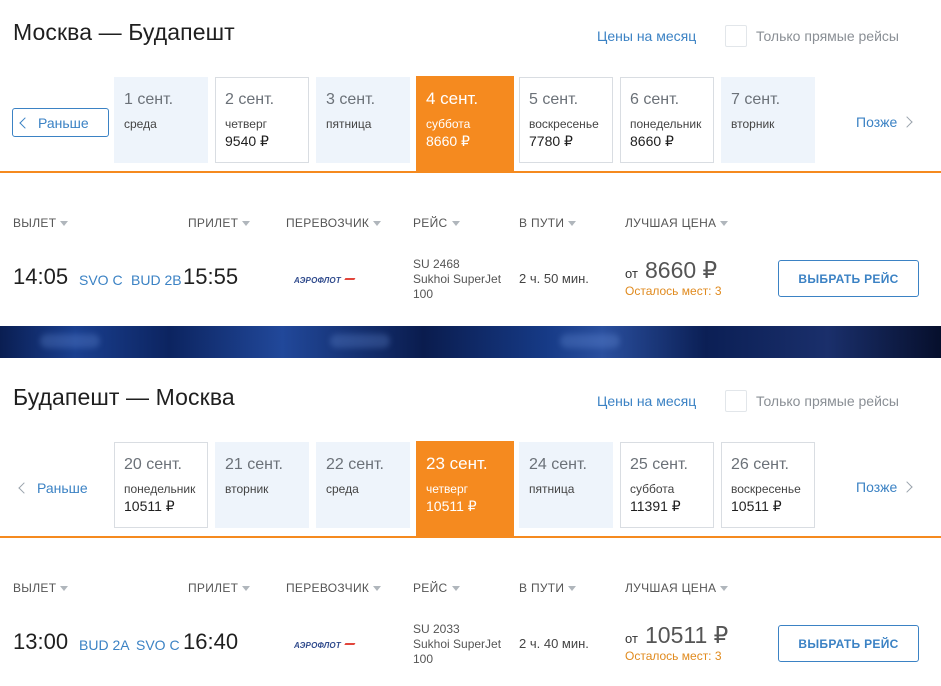 The image size is (941, 686). I want to click on date-cell: 20 сент. понедельник 10511 ₽, so click(161, 485).